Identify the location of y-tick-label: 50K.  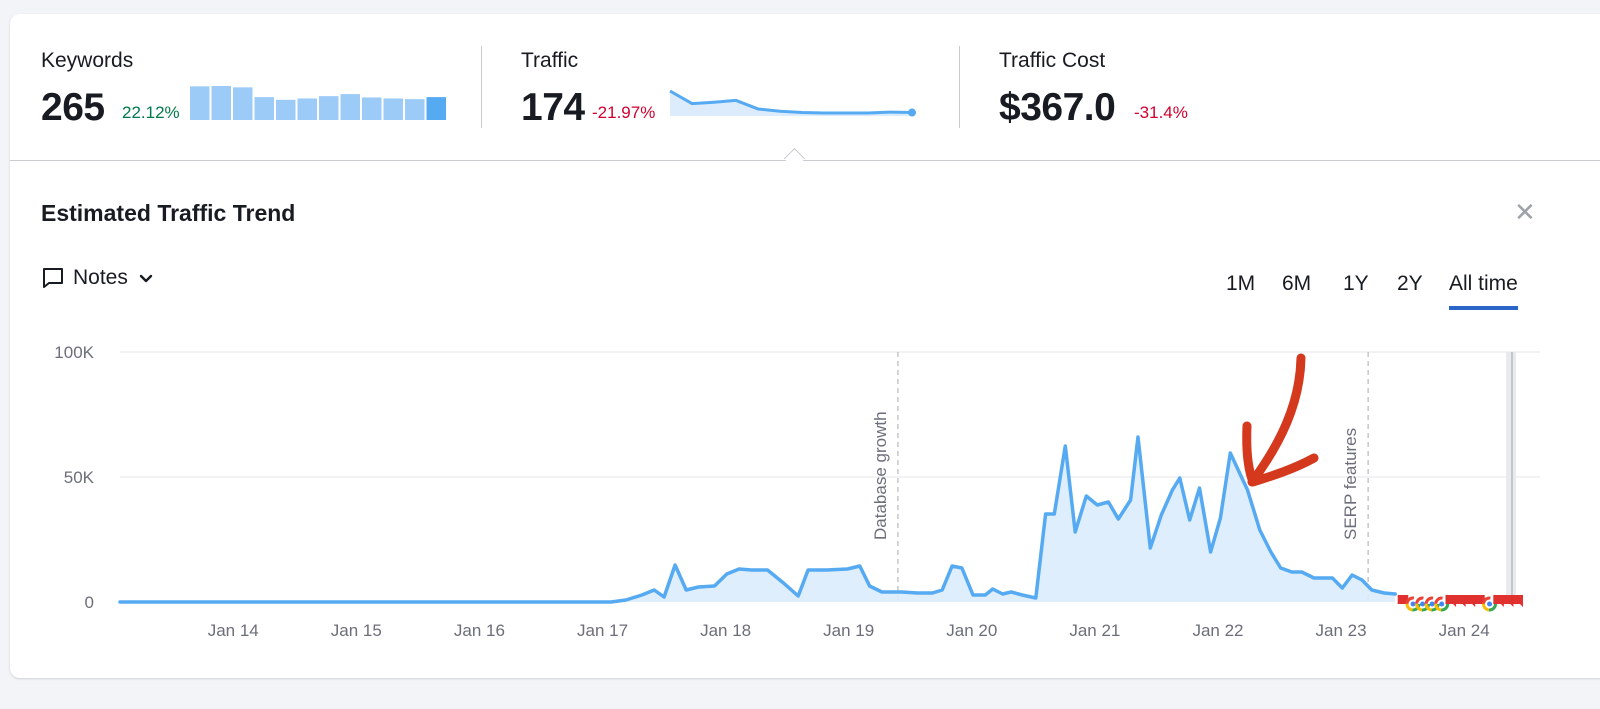
(79, 477).